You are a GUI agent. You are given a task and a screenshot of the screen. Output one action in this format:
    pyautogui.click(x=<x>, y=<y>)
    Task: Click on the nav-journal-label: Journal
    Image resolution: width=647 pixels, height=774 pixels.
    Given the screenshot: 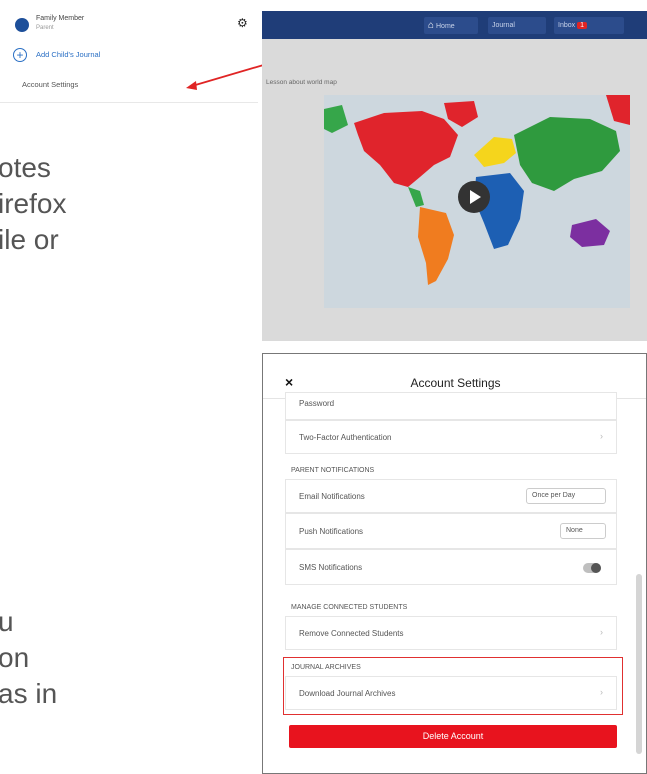 What is the action you would take?
    pyautogui.click(x=503, y=25)
    